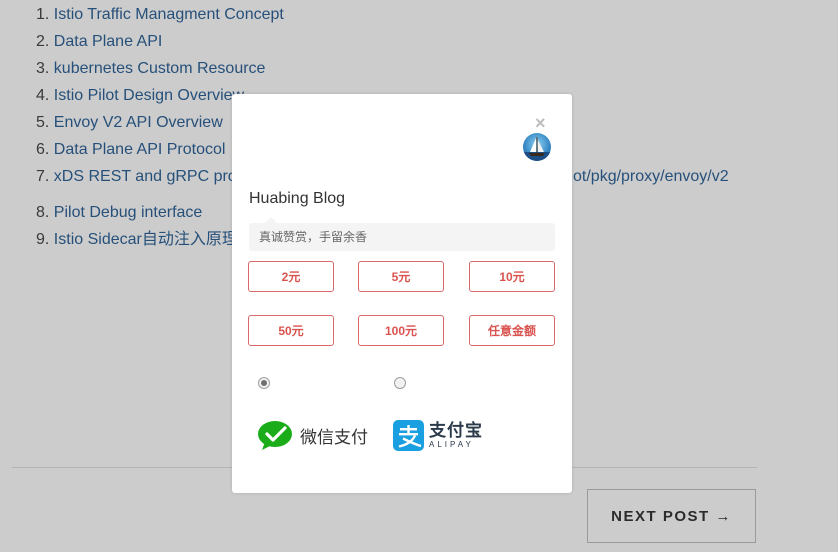 The height and width of the screenshot is (552, 838). I want to click on reference-number: 8., so click(43, 212).